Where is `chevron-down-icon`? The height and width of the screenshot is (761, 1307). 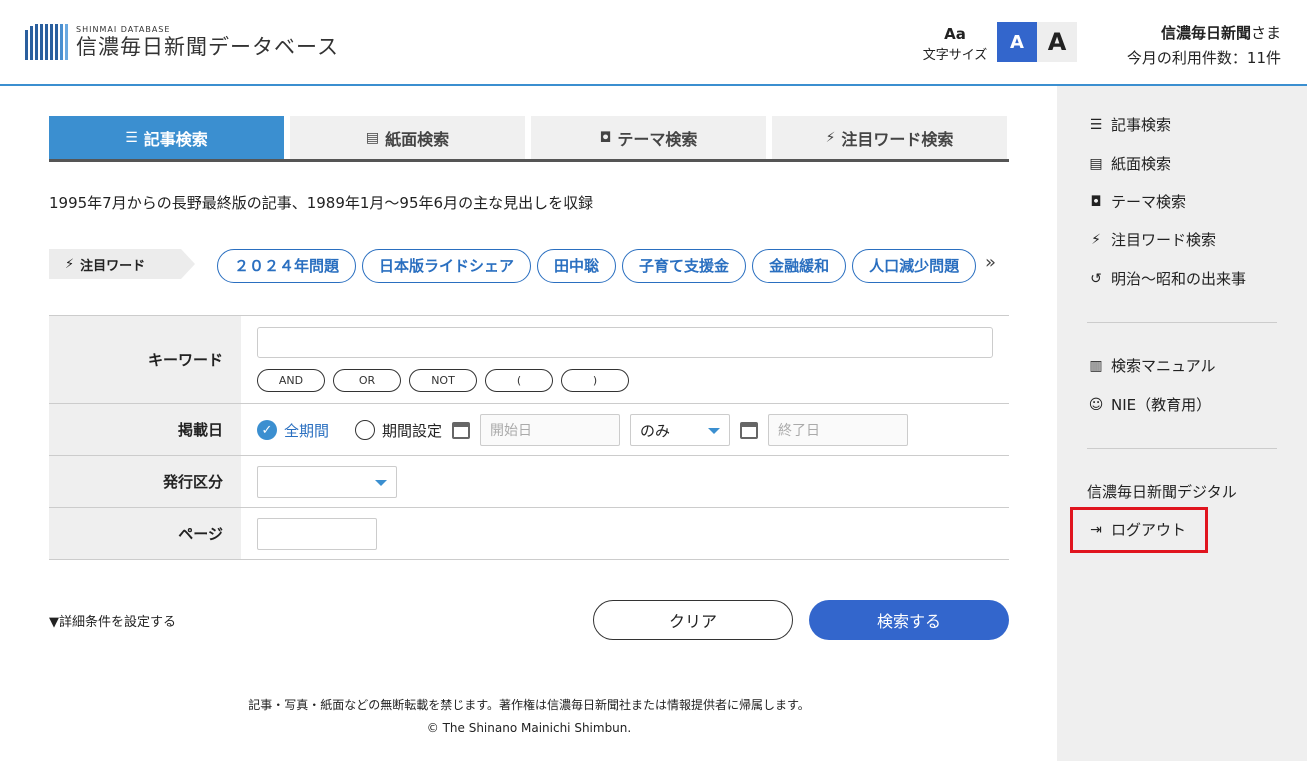 chevron-down-icon is located at coordinates (714, 431).